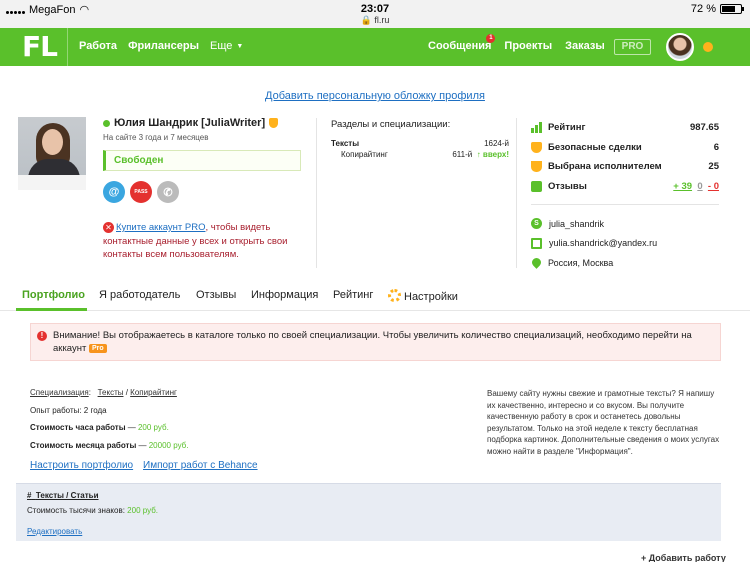 Image resolution: width=750 pixels, height=562 pixels. What do you see at coordinates (168, 192) in the screenshot?
I see `phone-icon: ✆` at bounding box center [168, 192].